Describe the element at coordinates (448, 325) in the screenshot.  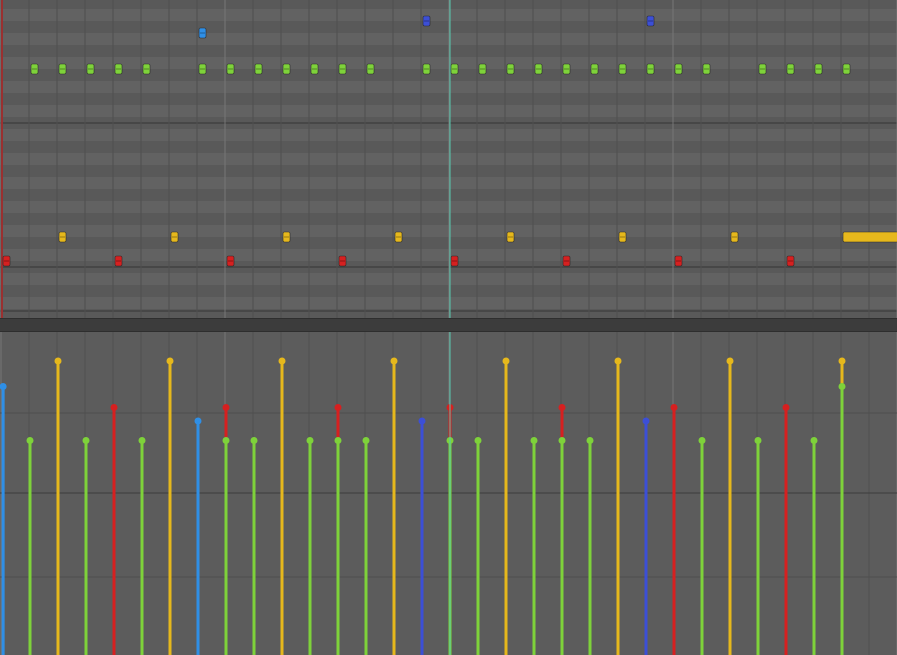
I see `lane-splitter` at that location.